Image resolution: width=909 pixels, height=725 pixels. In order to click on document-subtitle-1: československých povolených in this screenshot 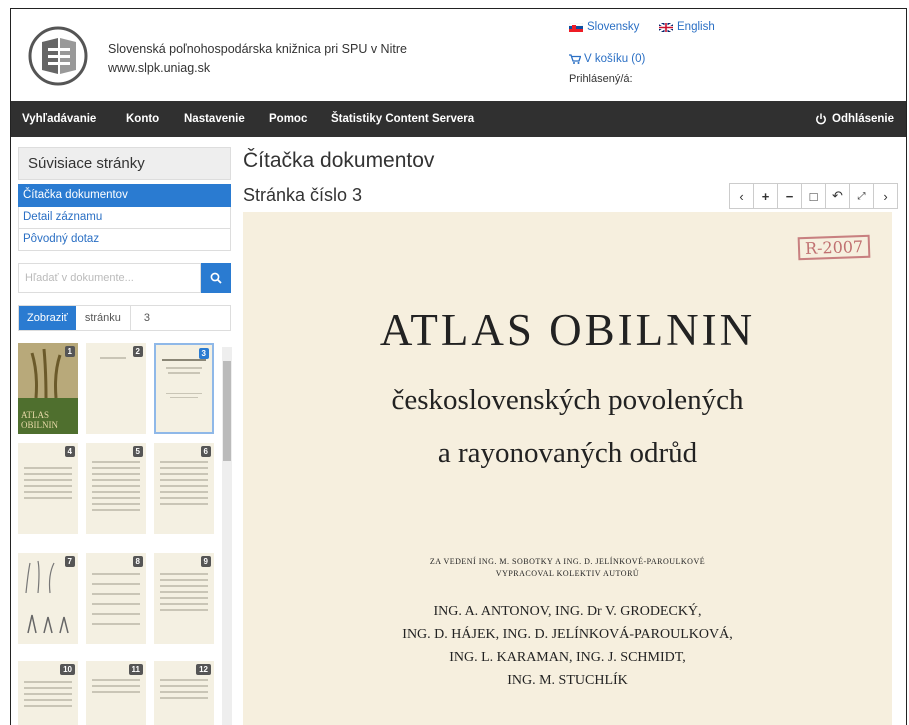, I will do `click(567, 400)`.